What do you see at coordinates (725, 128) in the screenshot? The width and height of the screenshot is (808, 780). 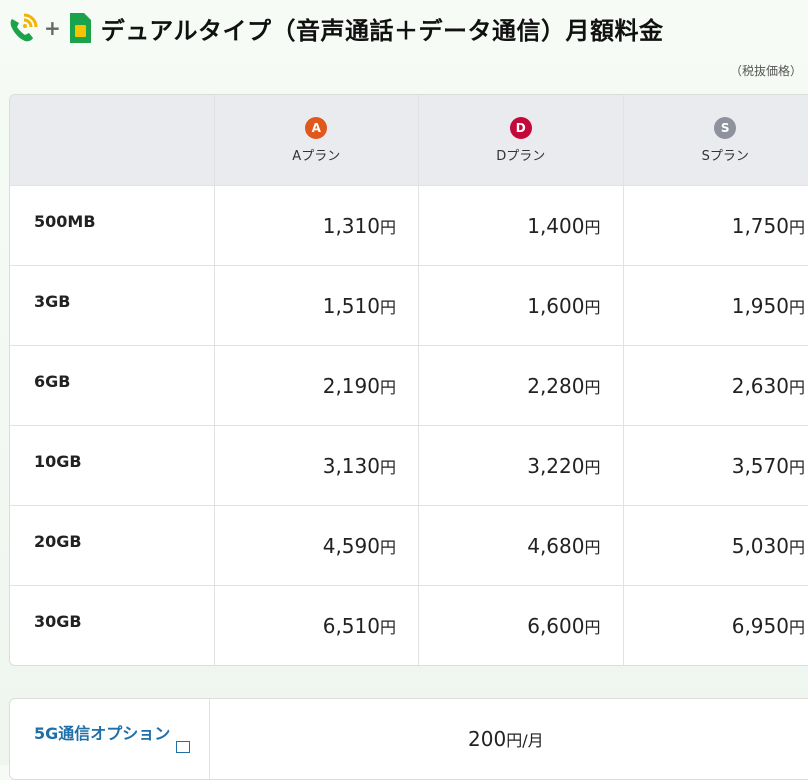 I see `plan-s-badge-icon: S` at bounding box center [725, 128].